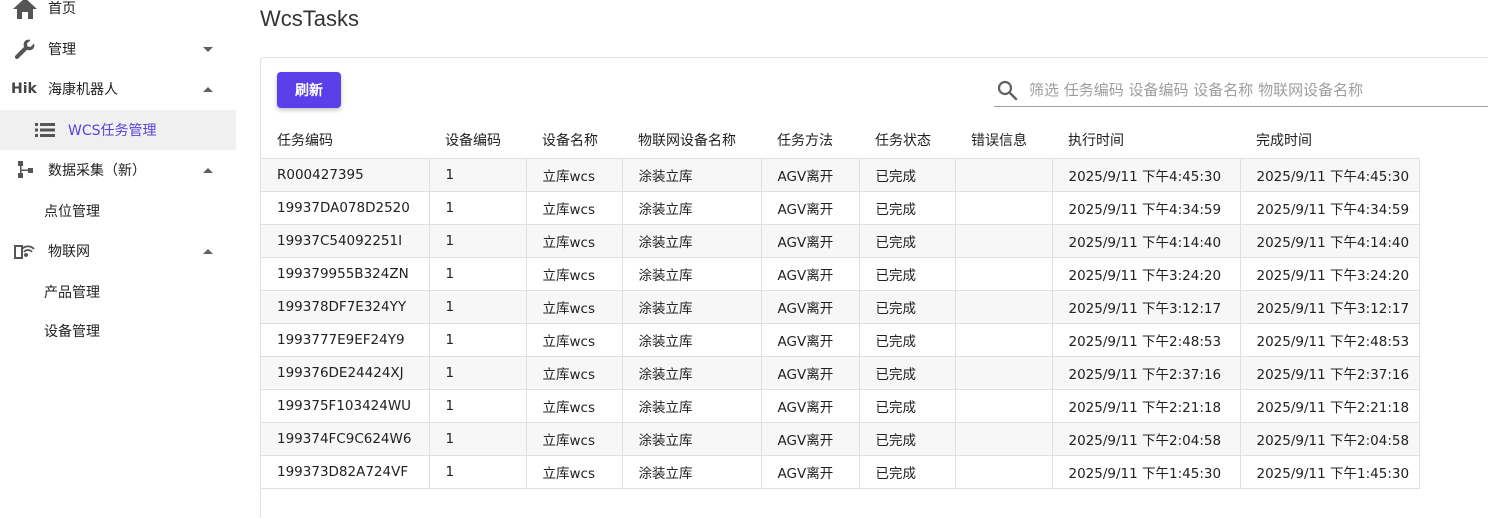 The image size is (1488, 518). I want to click on sidebar-item-point-manage: 点位管理, so click(118, 211).